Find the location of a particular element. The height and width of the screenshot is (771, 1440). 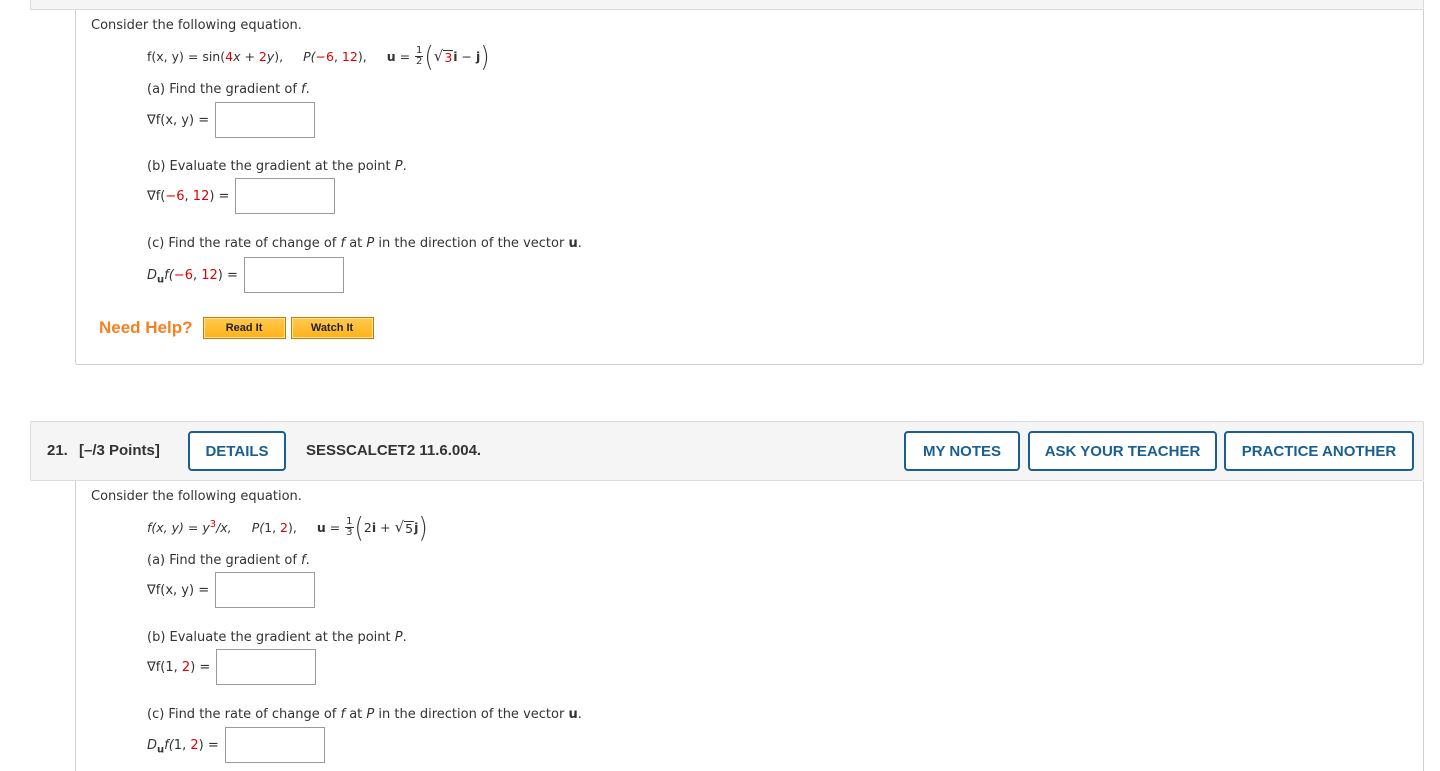

part-b-answer-row: ∇f(−6, 12) = is located at coordinates (241, 196).